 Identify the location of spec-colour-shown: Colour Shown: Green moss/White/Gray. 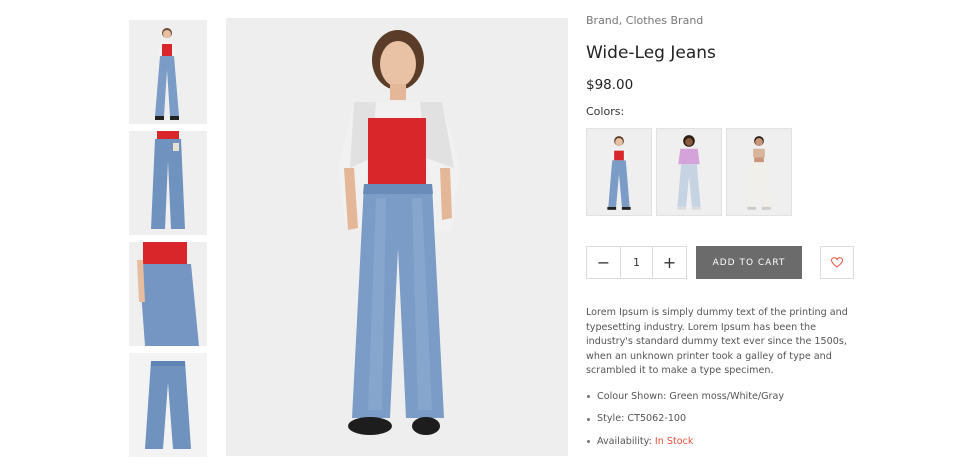
(736, 397).